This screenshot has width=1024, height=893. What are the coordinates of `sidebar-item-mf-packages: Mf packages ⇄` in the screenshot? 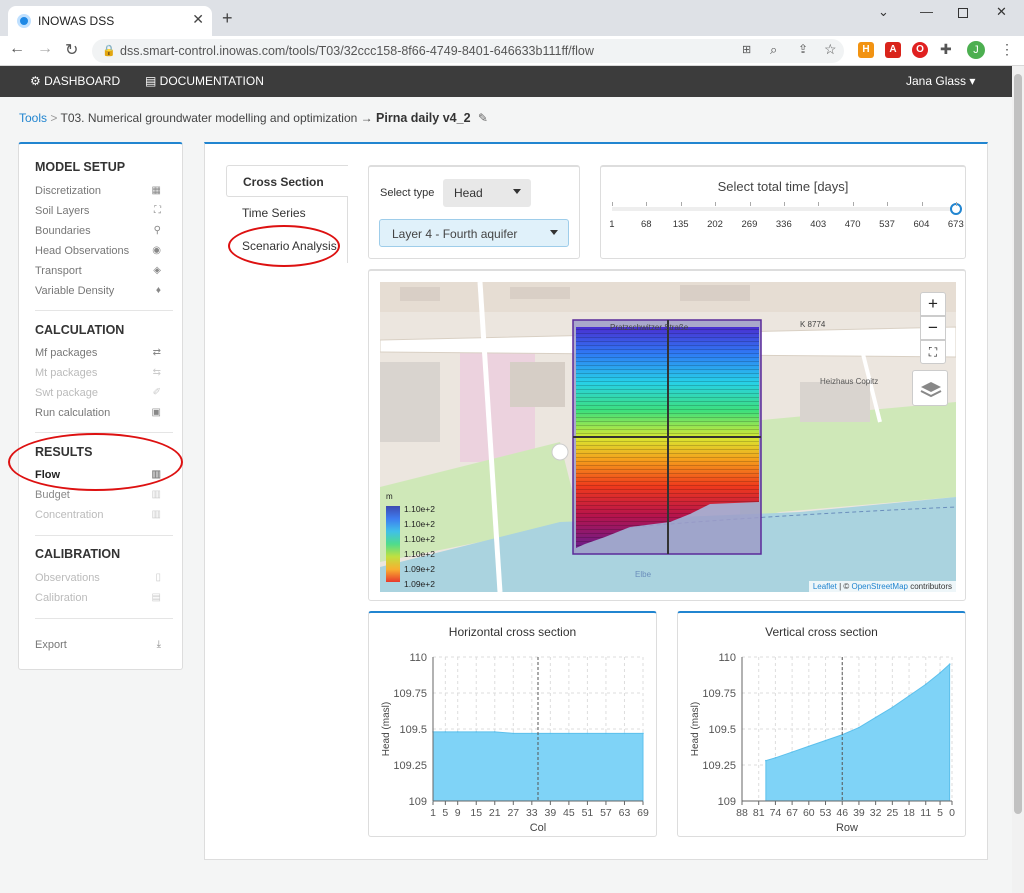 It's located at (98, 353).